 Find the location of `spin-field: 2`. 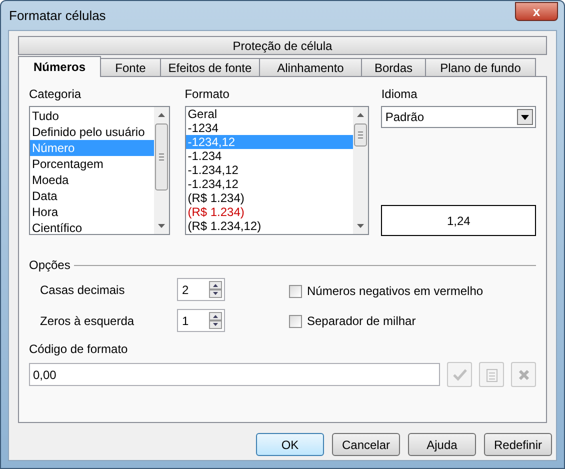

spin-field: 2 is located at coordinates (201, 289).